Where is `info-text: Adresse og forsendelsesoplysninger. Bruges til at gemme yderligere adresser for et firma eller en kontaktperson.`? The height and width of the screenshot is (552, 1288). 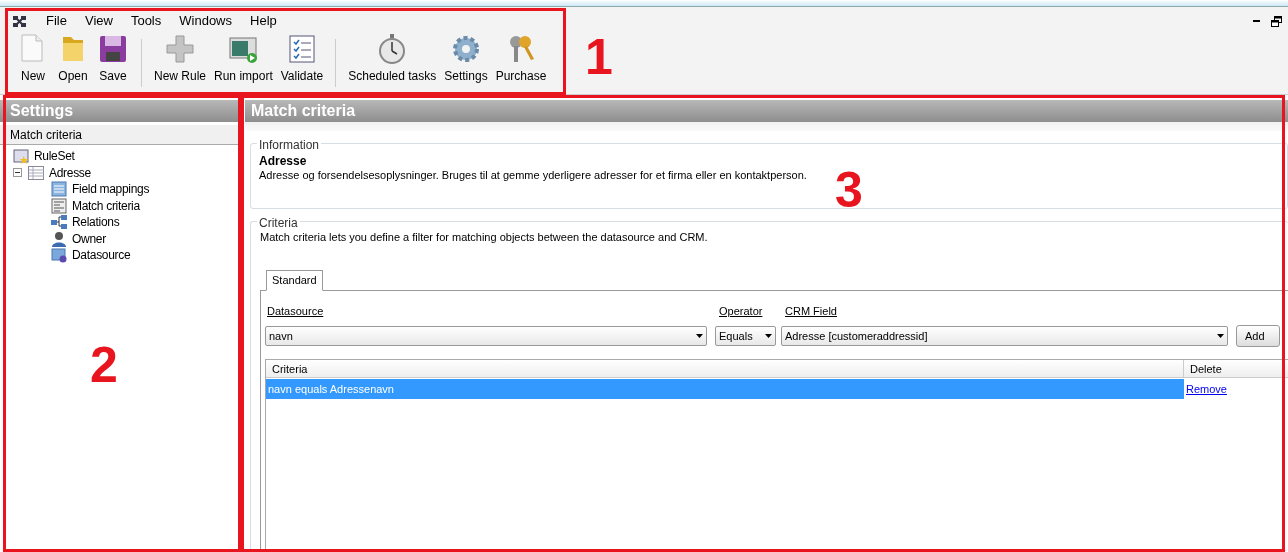
info-text: Adresse og forsendelsesoplysninger. Bruges til at gemme yderligere adresser for et firma eller en kontaktperson. is located at coordinates (533, 175).